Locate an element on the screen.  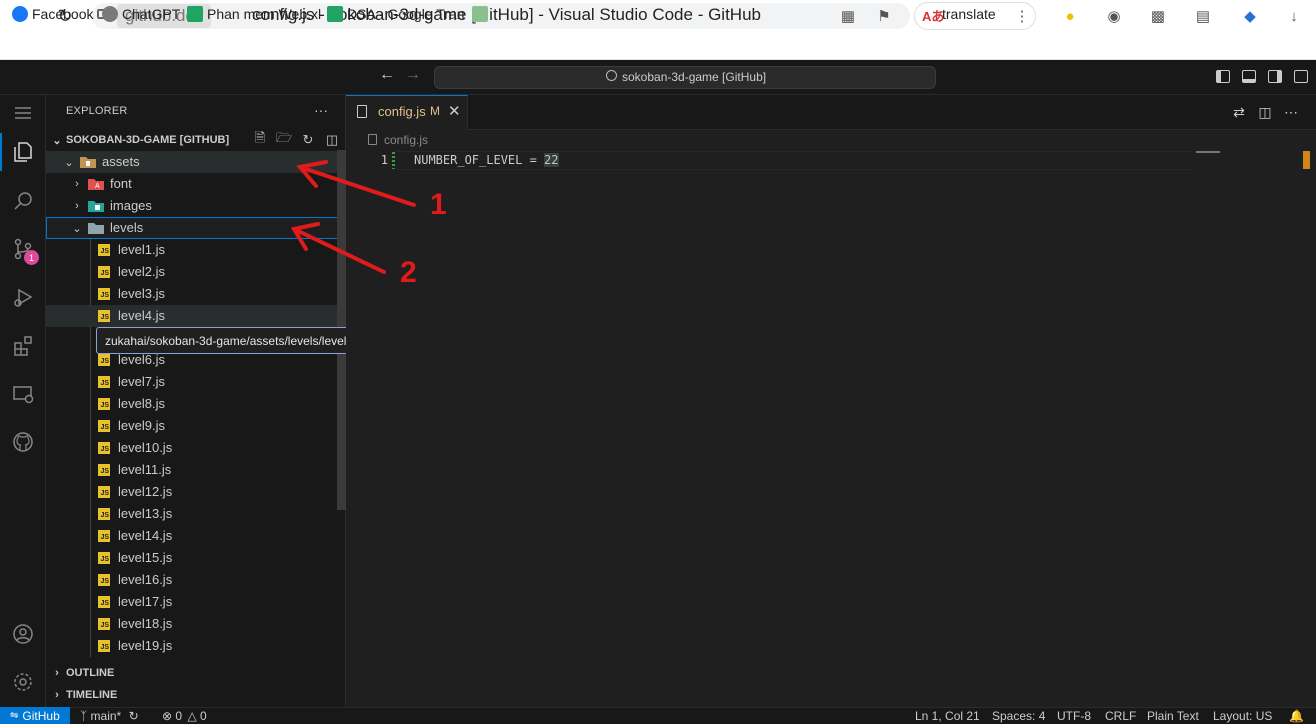
run-debug-icon is located at coordinates (23, 297).